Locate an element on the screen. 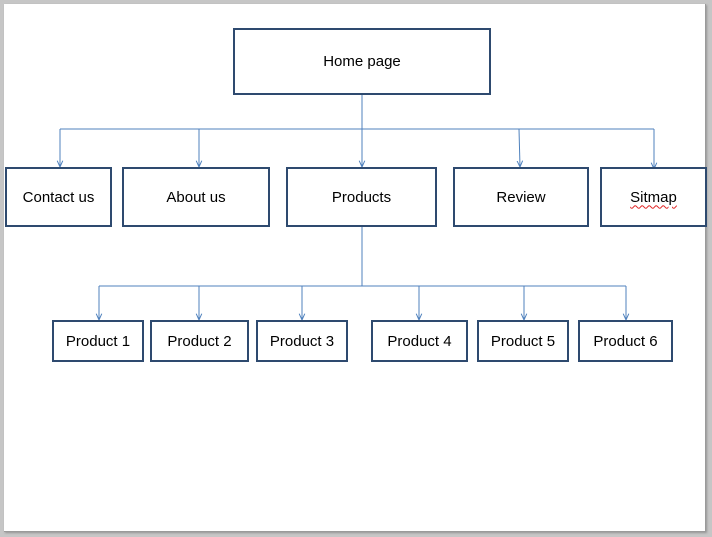 The image size is (712, 537). node-product-3: Product 3 is located at coordinates (302, 341).